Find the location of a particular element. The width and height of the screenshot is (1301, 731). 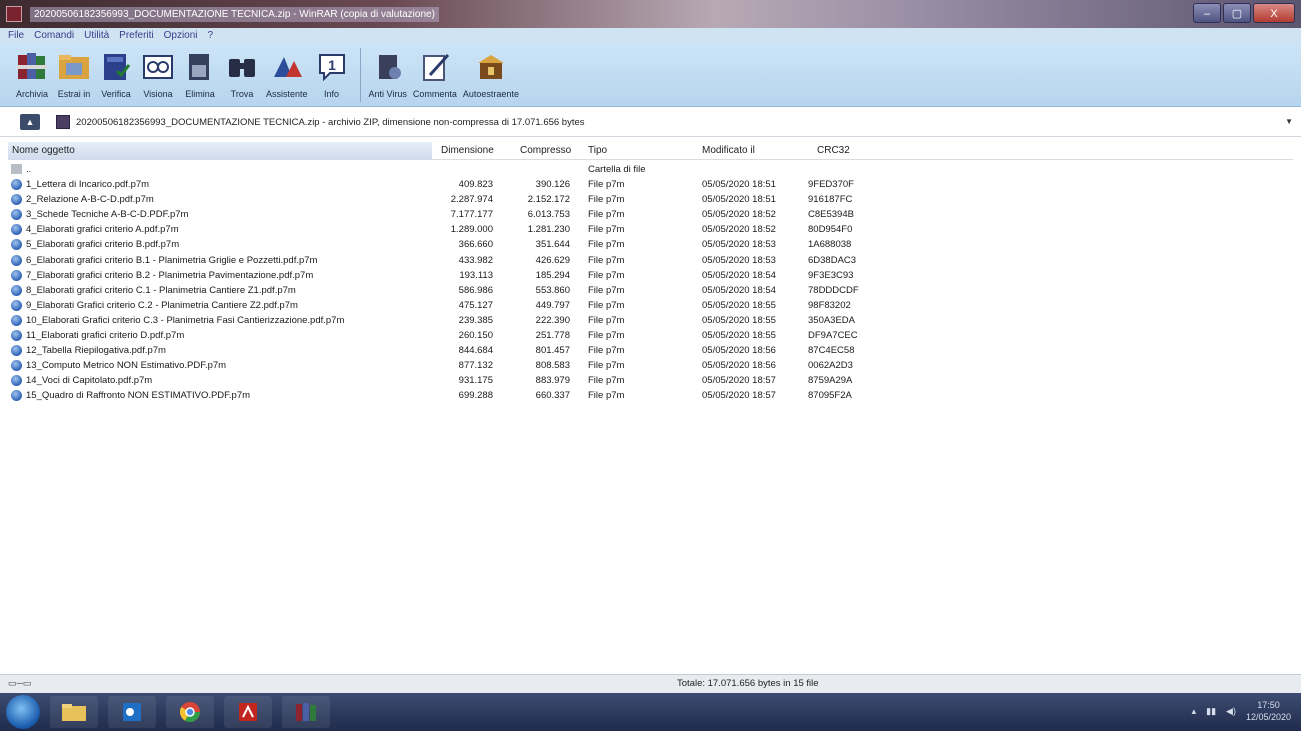

file-packed: 426.629 is located at coordinates (552, 260).